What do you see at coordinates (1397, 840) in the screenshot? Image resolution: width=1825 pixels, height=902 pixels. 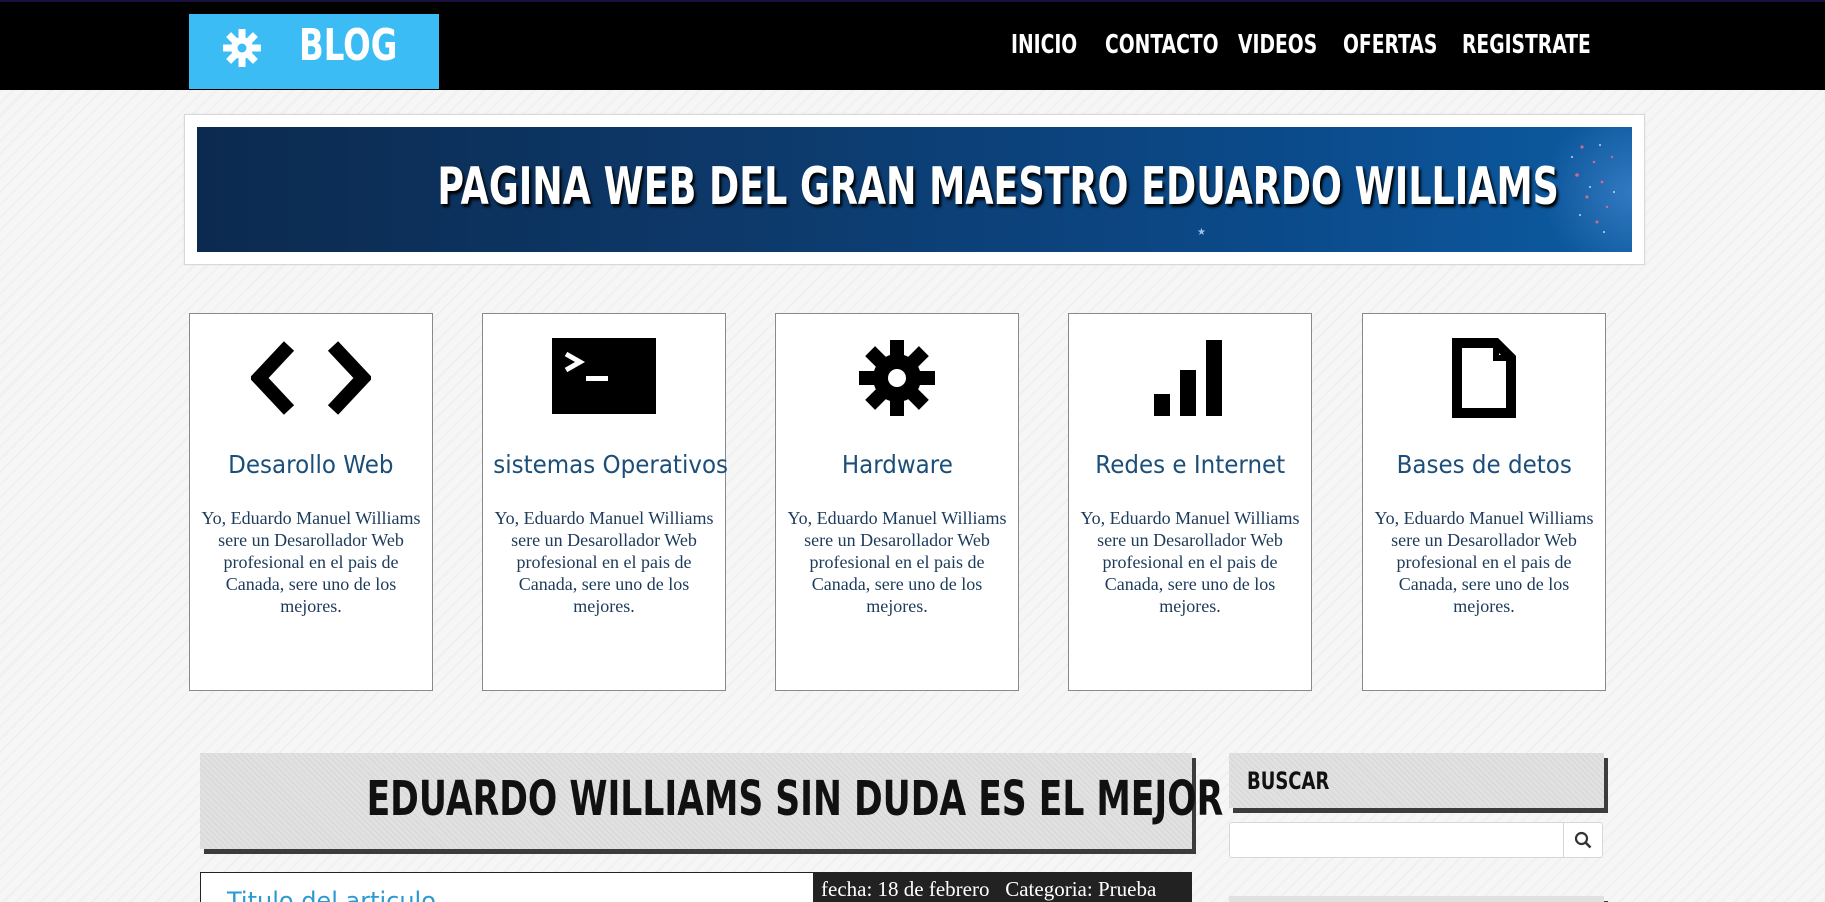 I see `search-input` at bounding box center [1397, 840].